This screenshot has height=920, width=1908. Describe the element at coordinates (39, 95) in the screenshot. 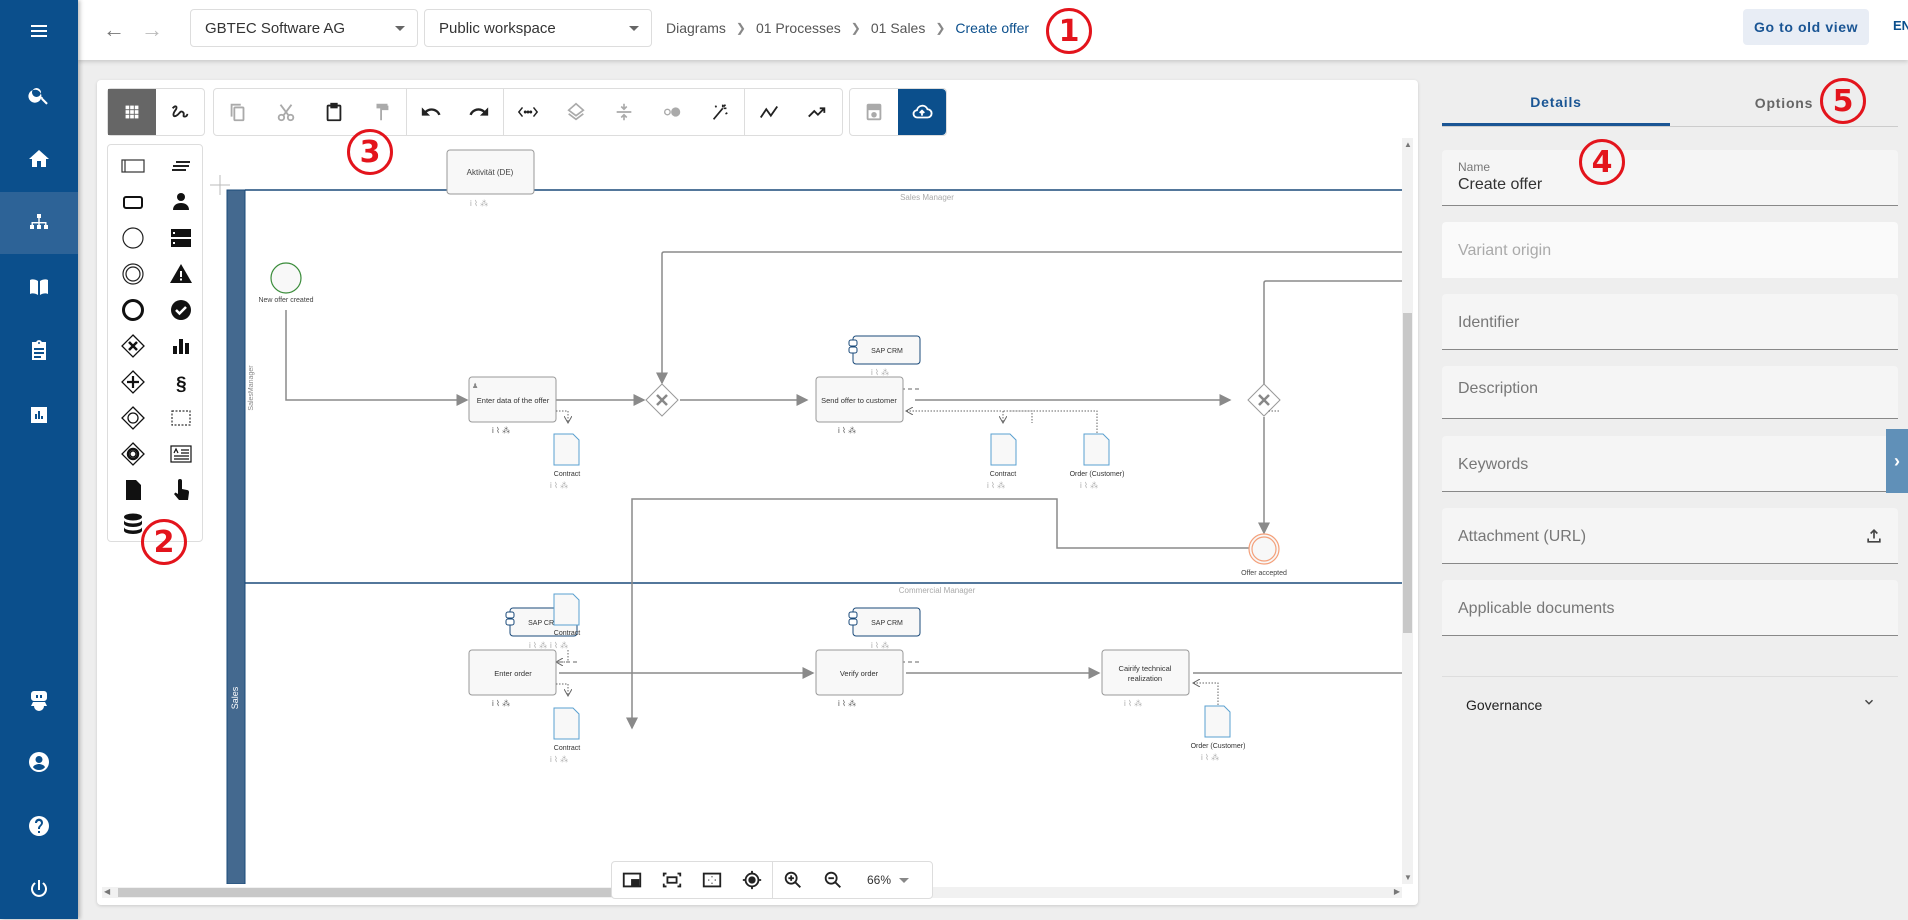

I see `sidebar-item-search` at that location.